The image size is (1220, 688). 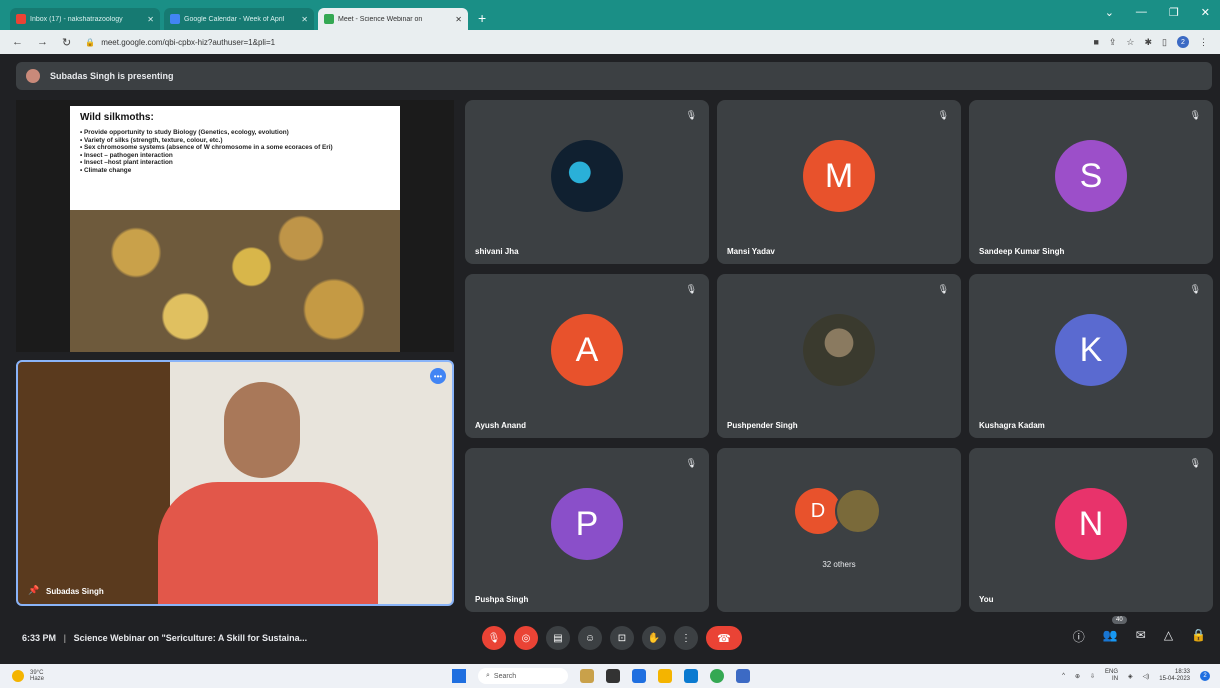 I want to click on chevron-up-icon: ^, so click(x=1063, y=676).